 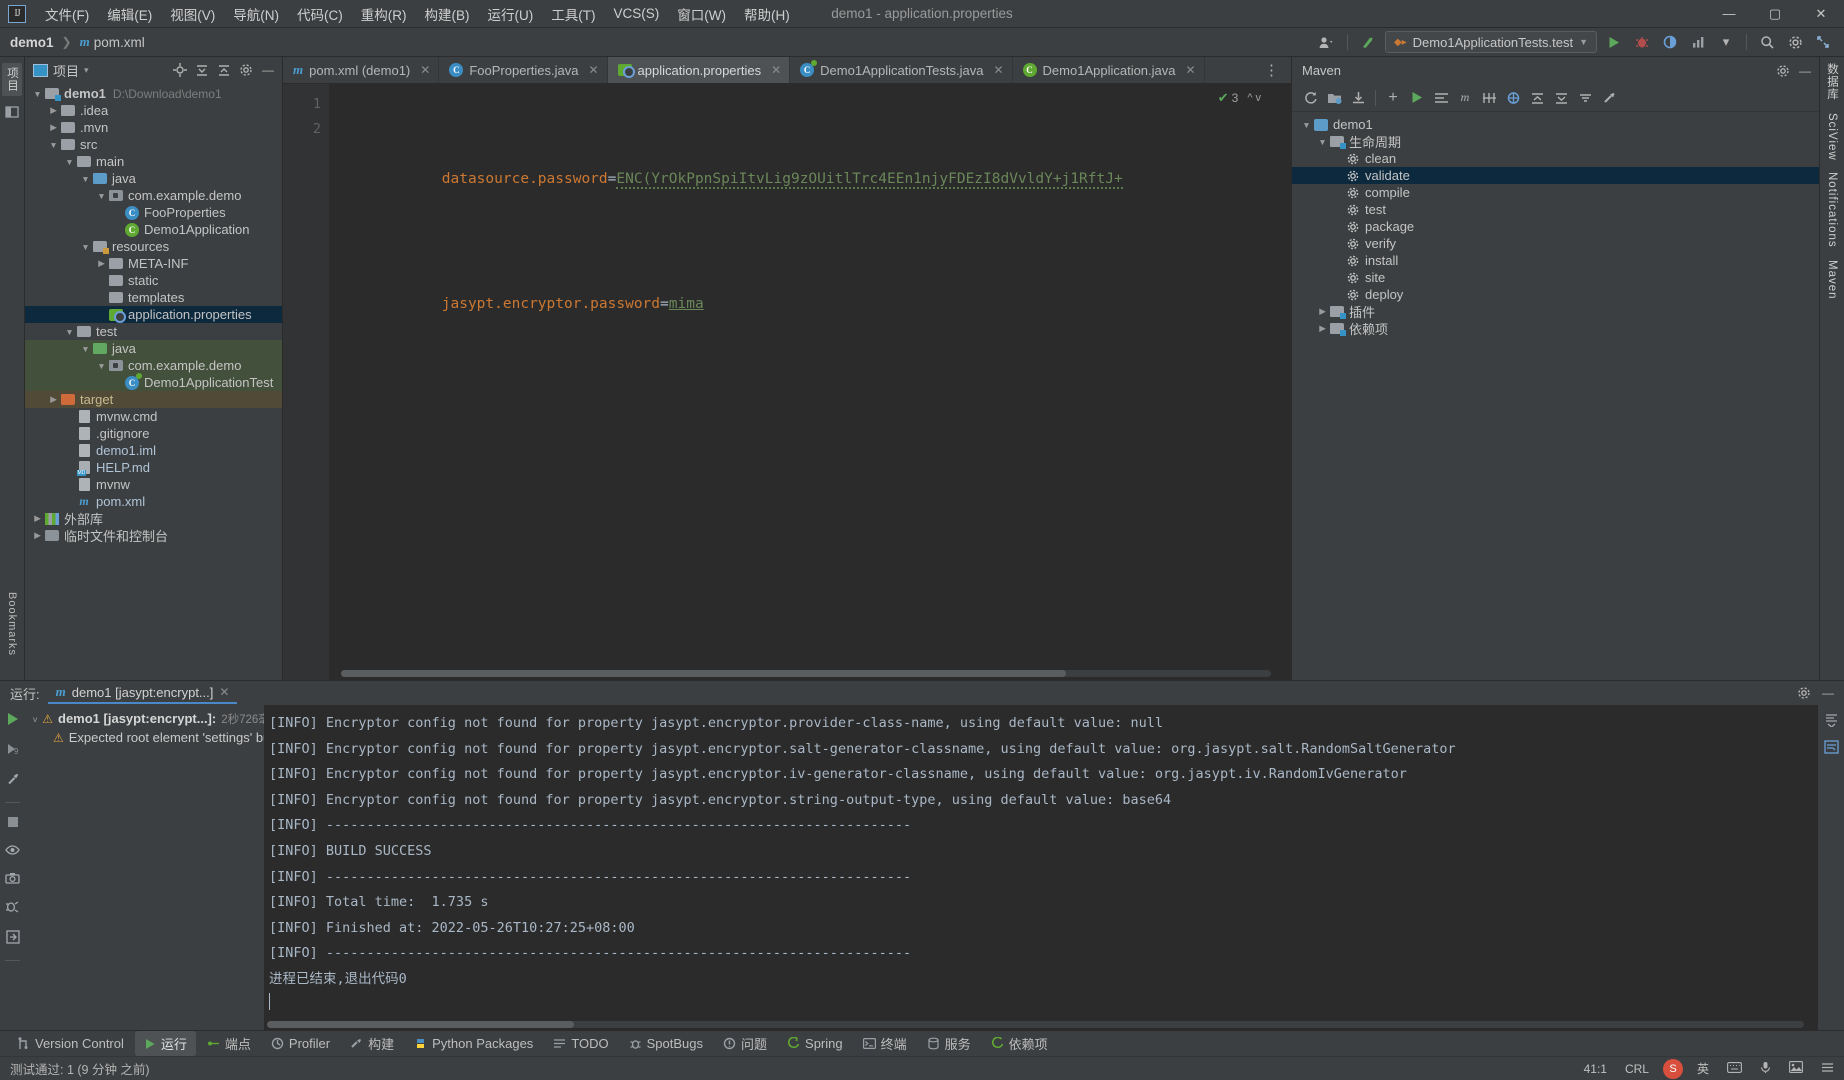 What do you see at coordinates (1109, 70) in the screenshot?
I see `editor-tab: C Demo1Application.java ✕` at bounding box center [1109, 70].